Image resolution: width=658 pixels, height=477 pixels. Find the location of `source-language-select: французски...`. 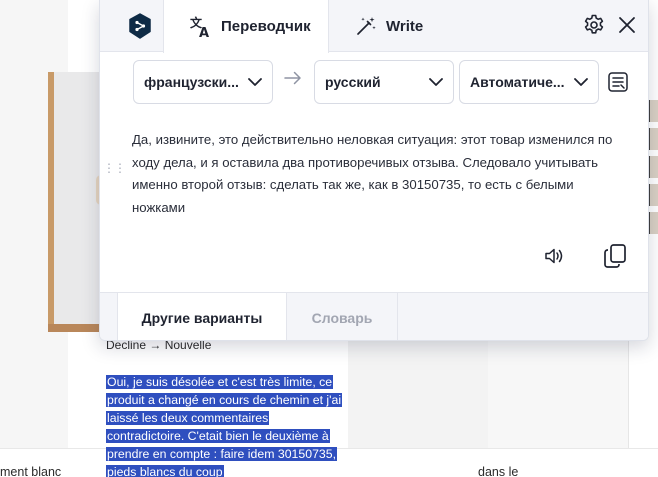

source-language-select: французски... is located at coordinates (203, 82).